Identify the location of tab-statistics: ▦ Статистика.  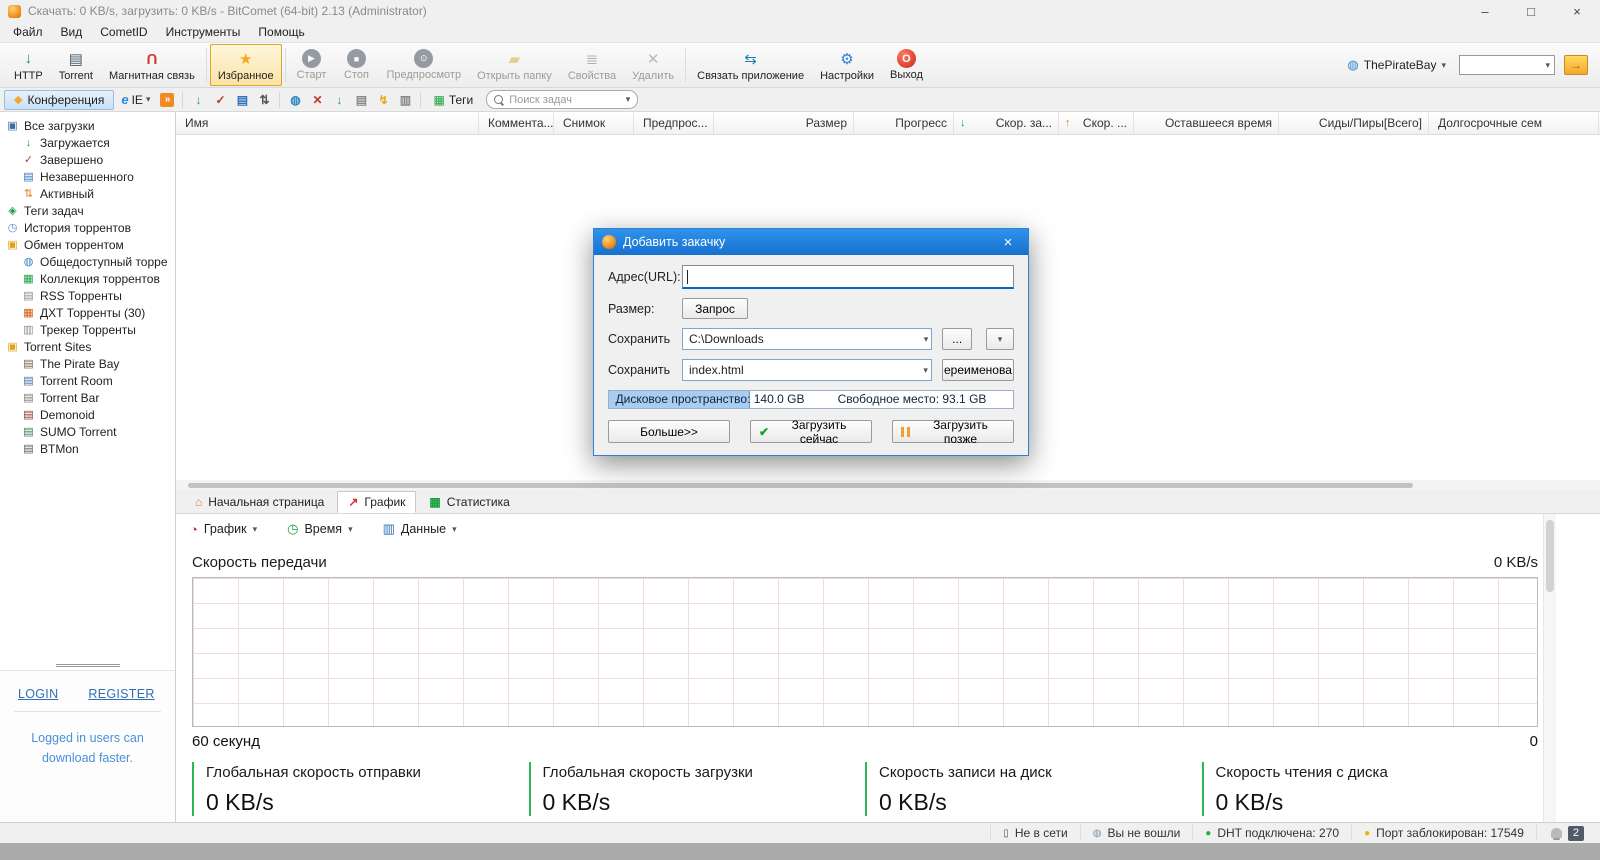
(469, 502).